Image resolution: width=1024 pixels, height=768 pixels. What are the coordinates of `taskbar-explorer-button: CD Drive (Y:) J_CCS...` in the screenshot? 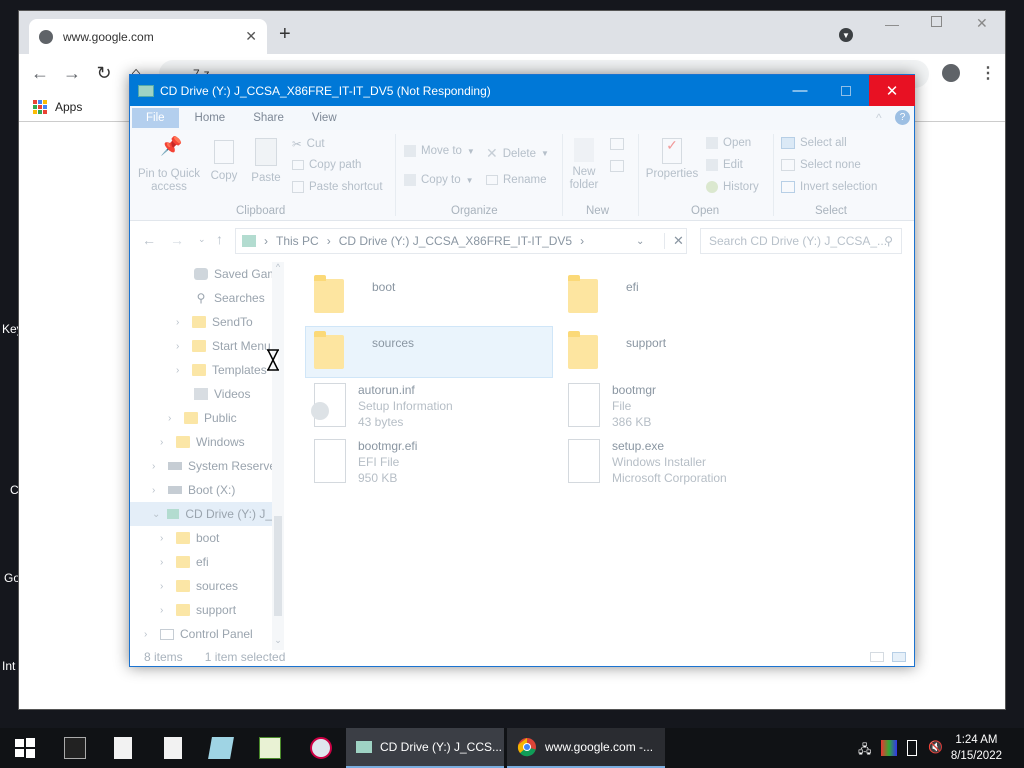 It's located at (425, 748).